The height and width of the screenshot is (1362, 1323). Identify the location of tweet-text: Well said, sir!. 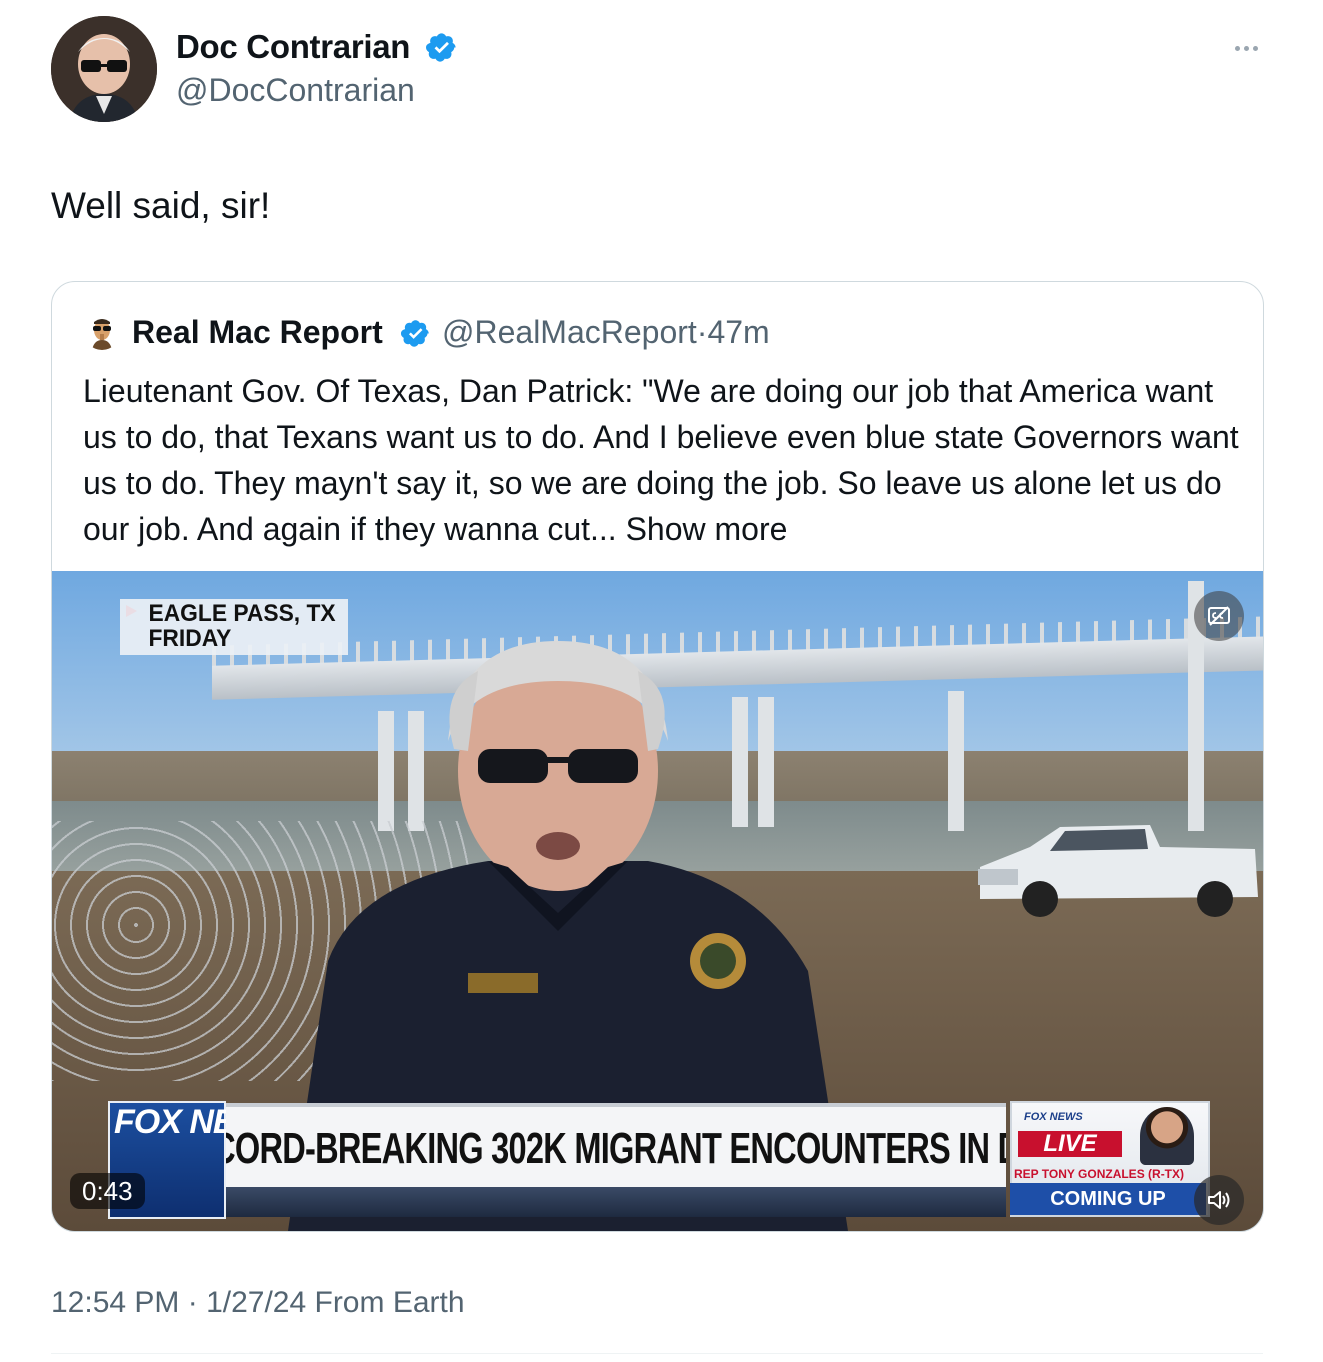
(161, 205).